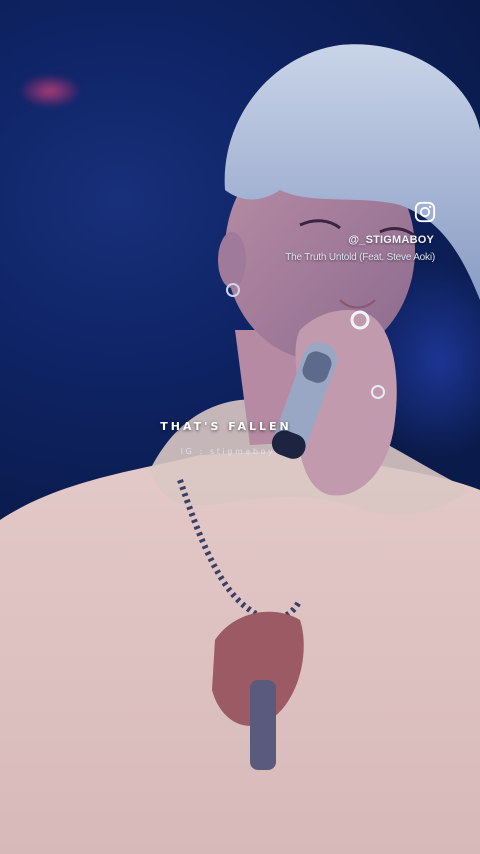 The width and height of the screenshot is (480, 854). I want to click on instagram-icon, so click(425, 212).